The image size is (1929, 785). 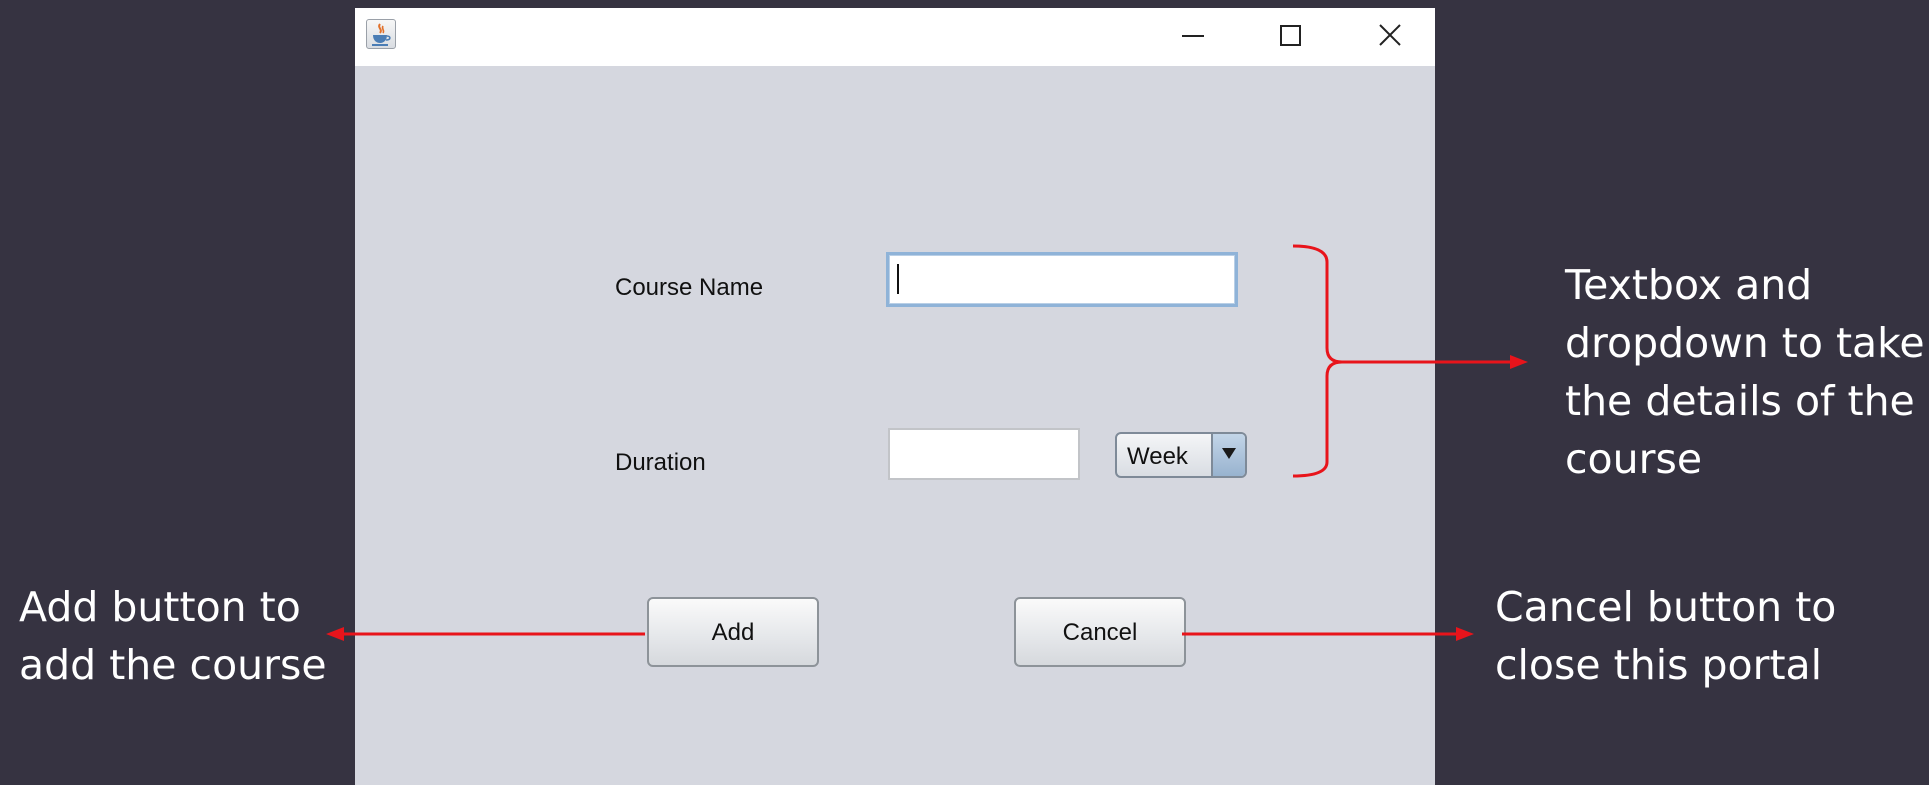 I want to click on fields-bracket, so click(x=1317, y=361).